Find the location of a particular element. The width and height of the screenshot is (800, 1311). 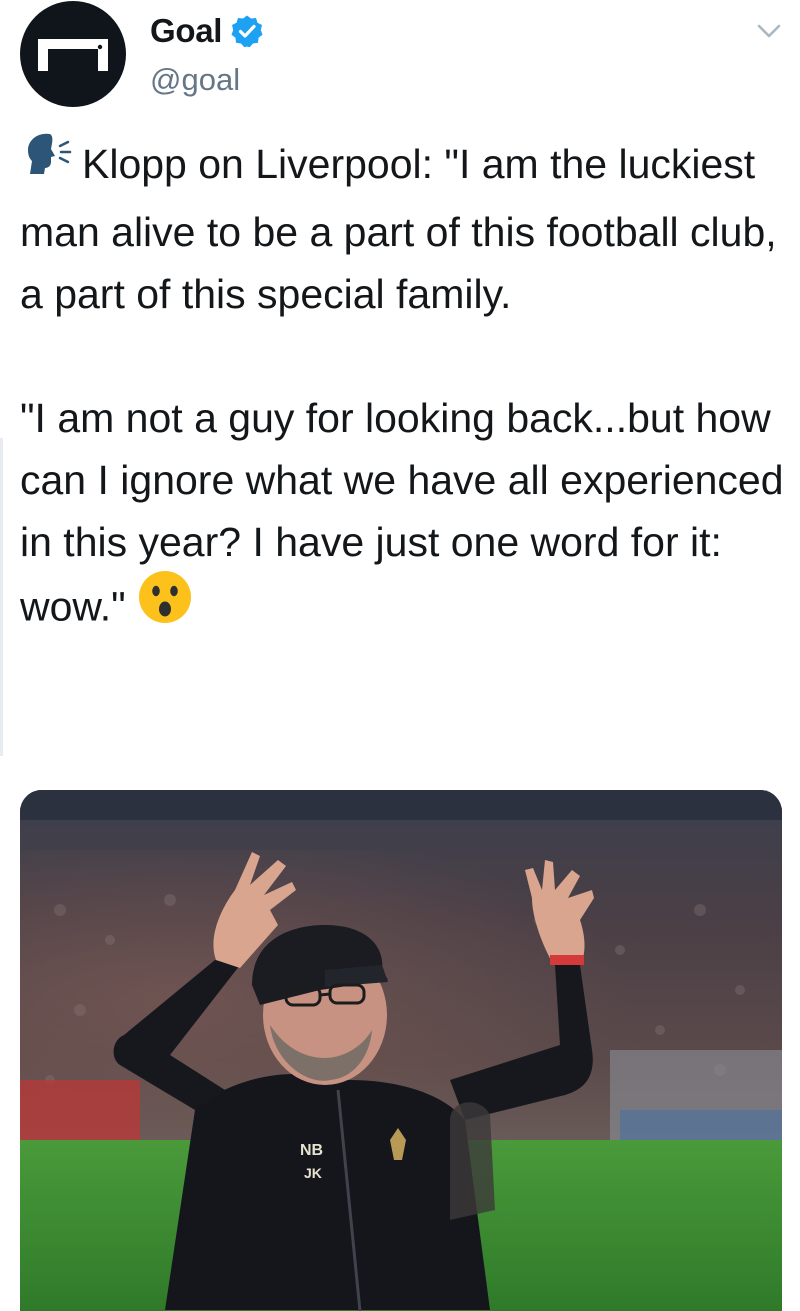

goal-logo-icon is located at coordinates (73, 55).